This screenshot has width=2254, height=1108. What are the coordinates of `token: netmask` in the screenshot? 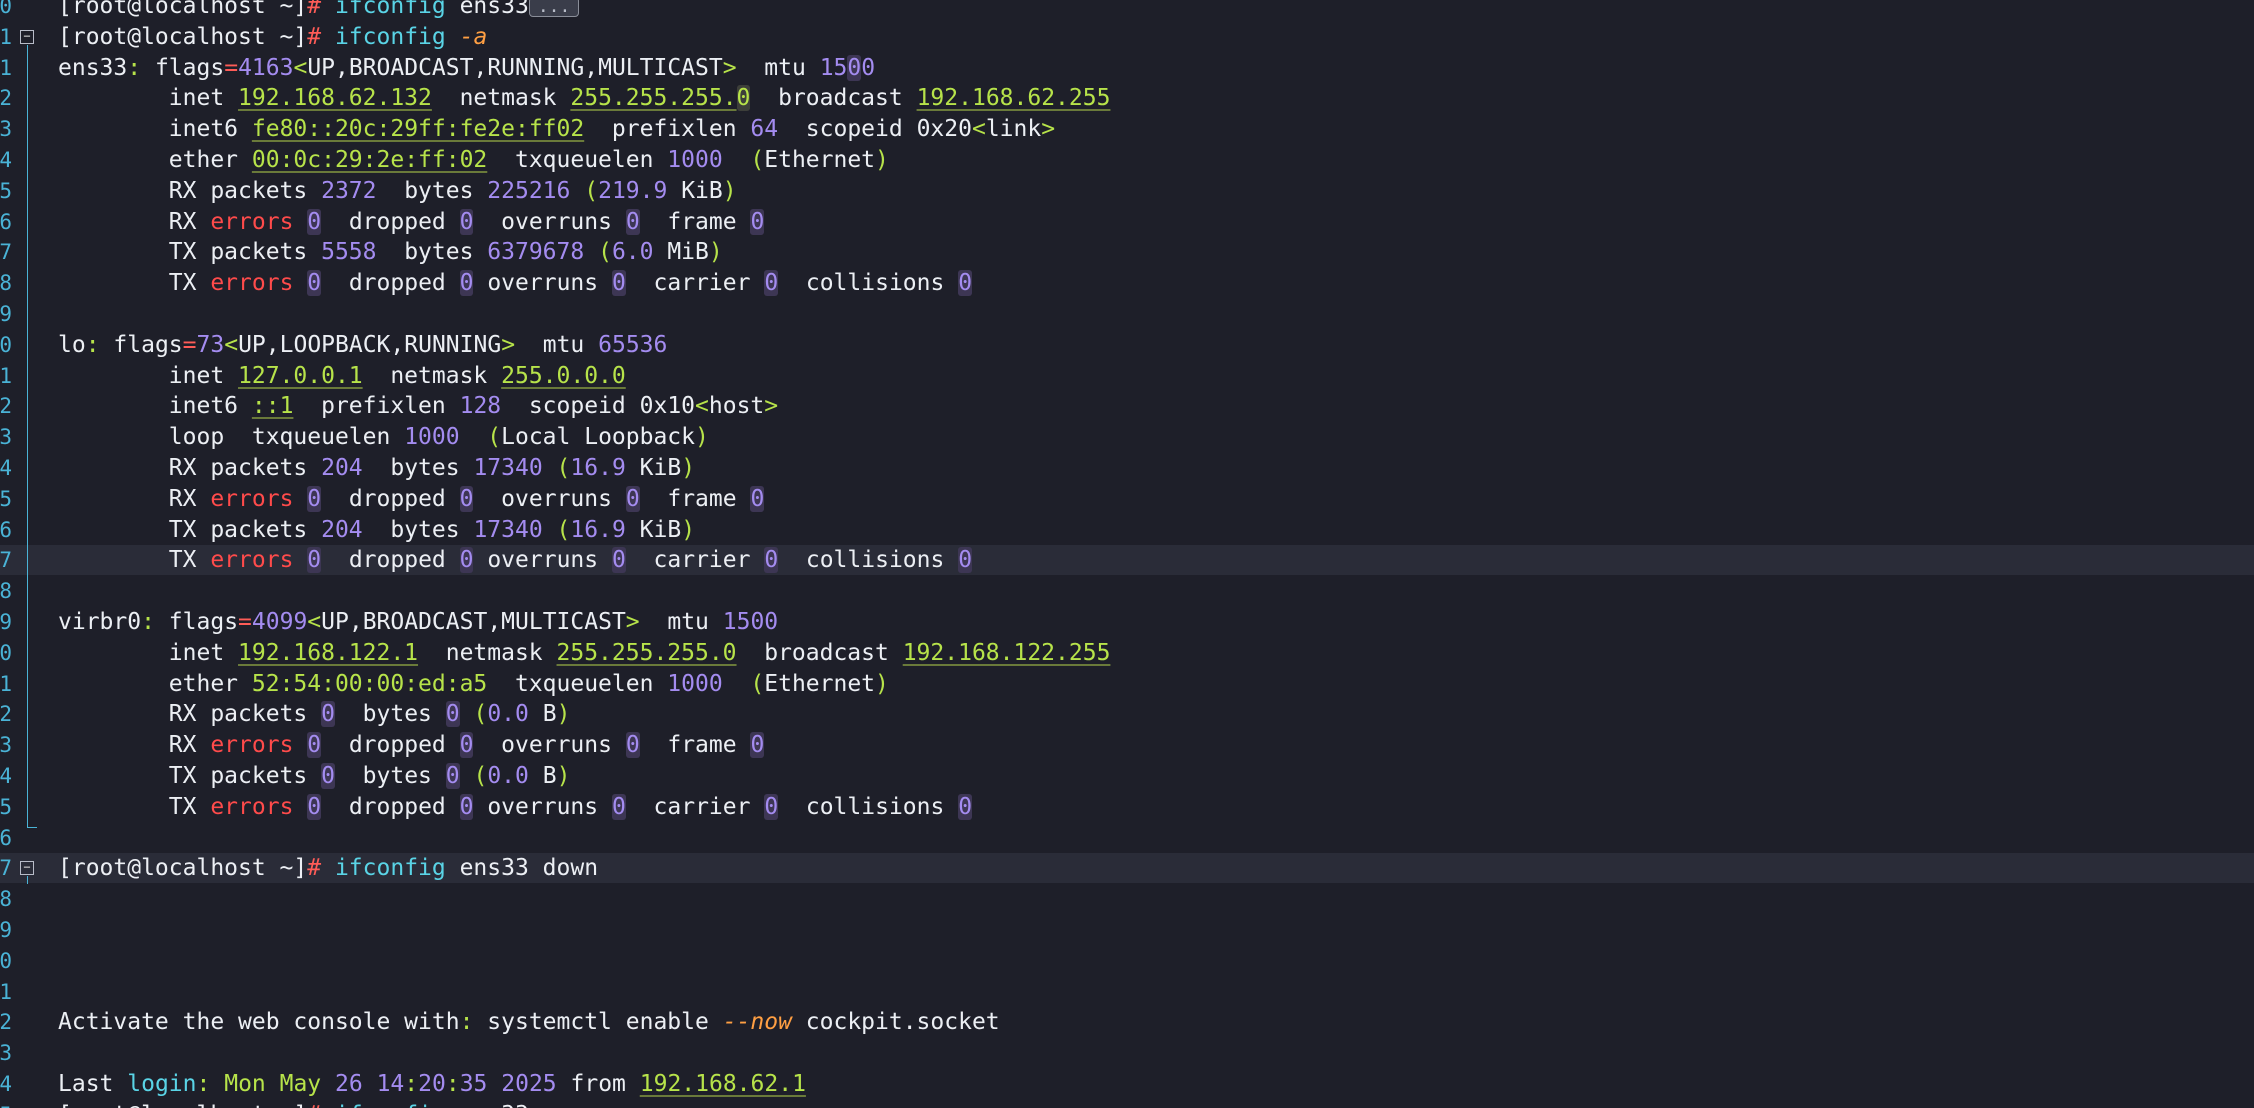 It's located at (432, 375).